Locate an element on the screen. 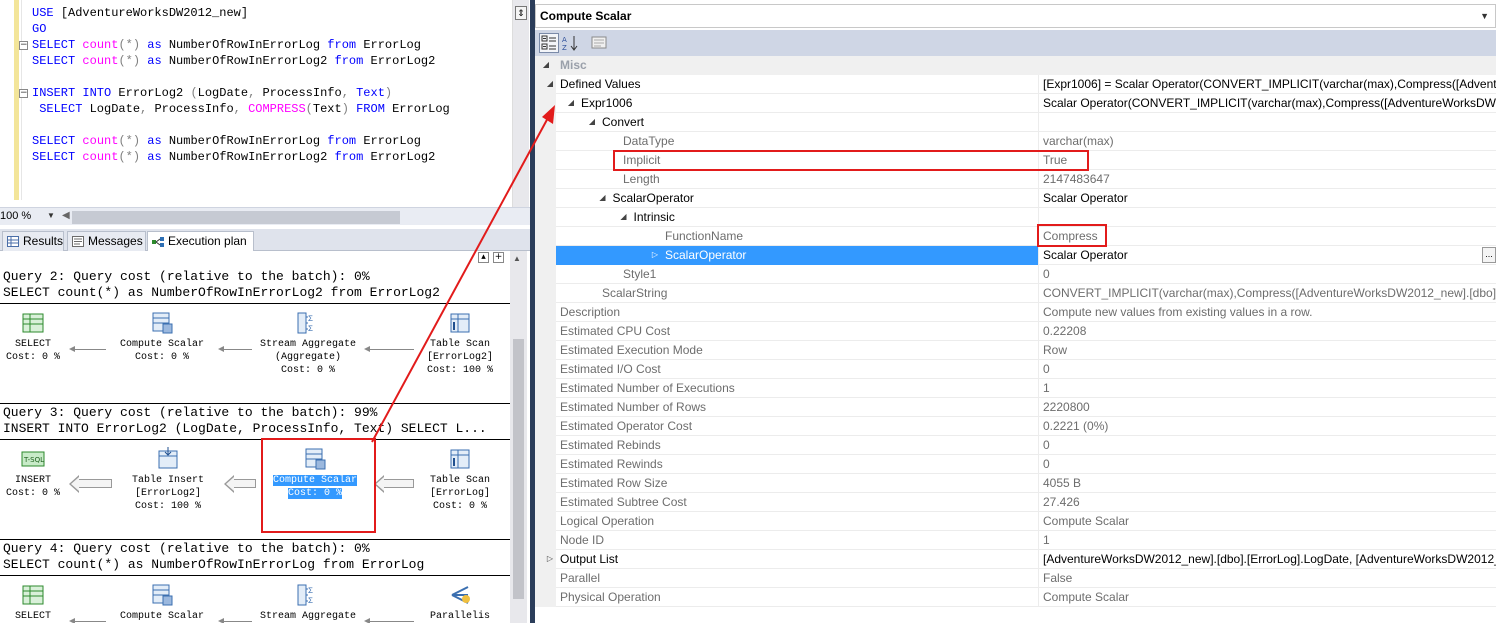  property-row: Estimated CPU Cost 0.22208 is located at coordinates (1015, 331).